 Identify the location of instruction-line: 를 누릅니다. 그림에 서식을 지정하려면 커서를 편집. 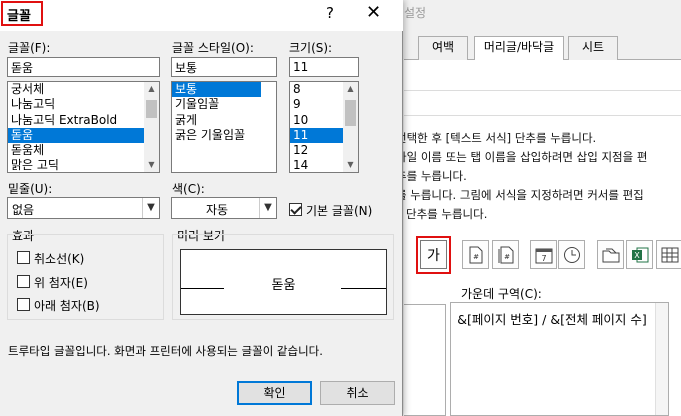
(520, 195).